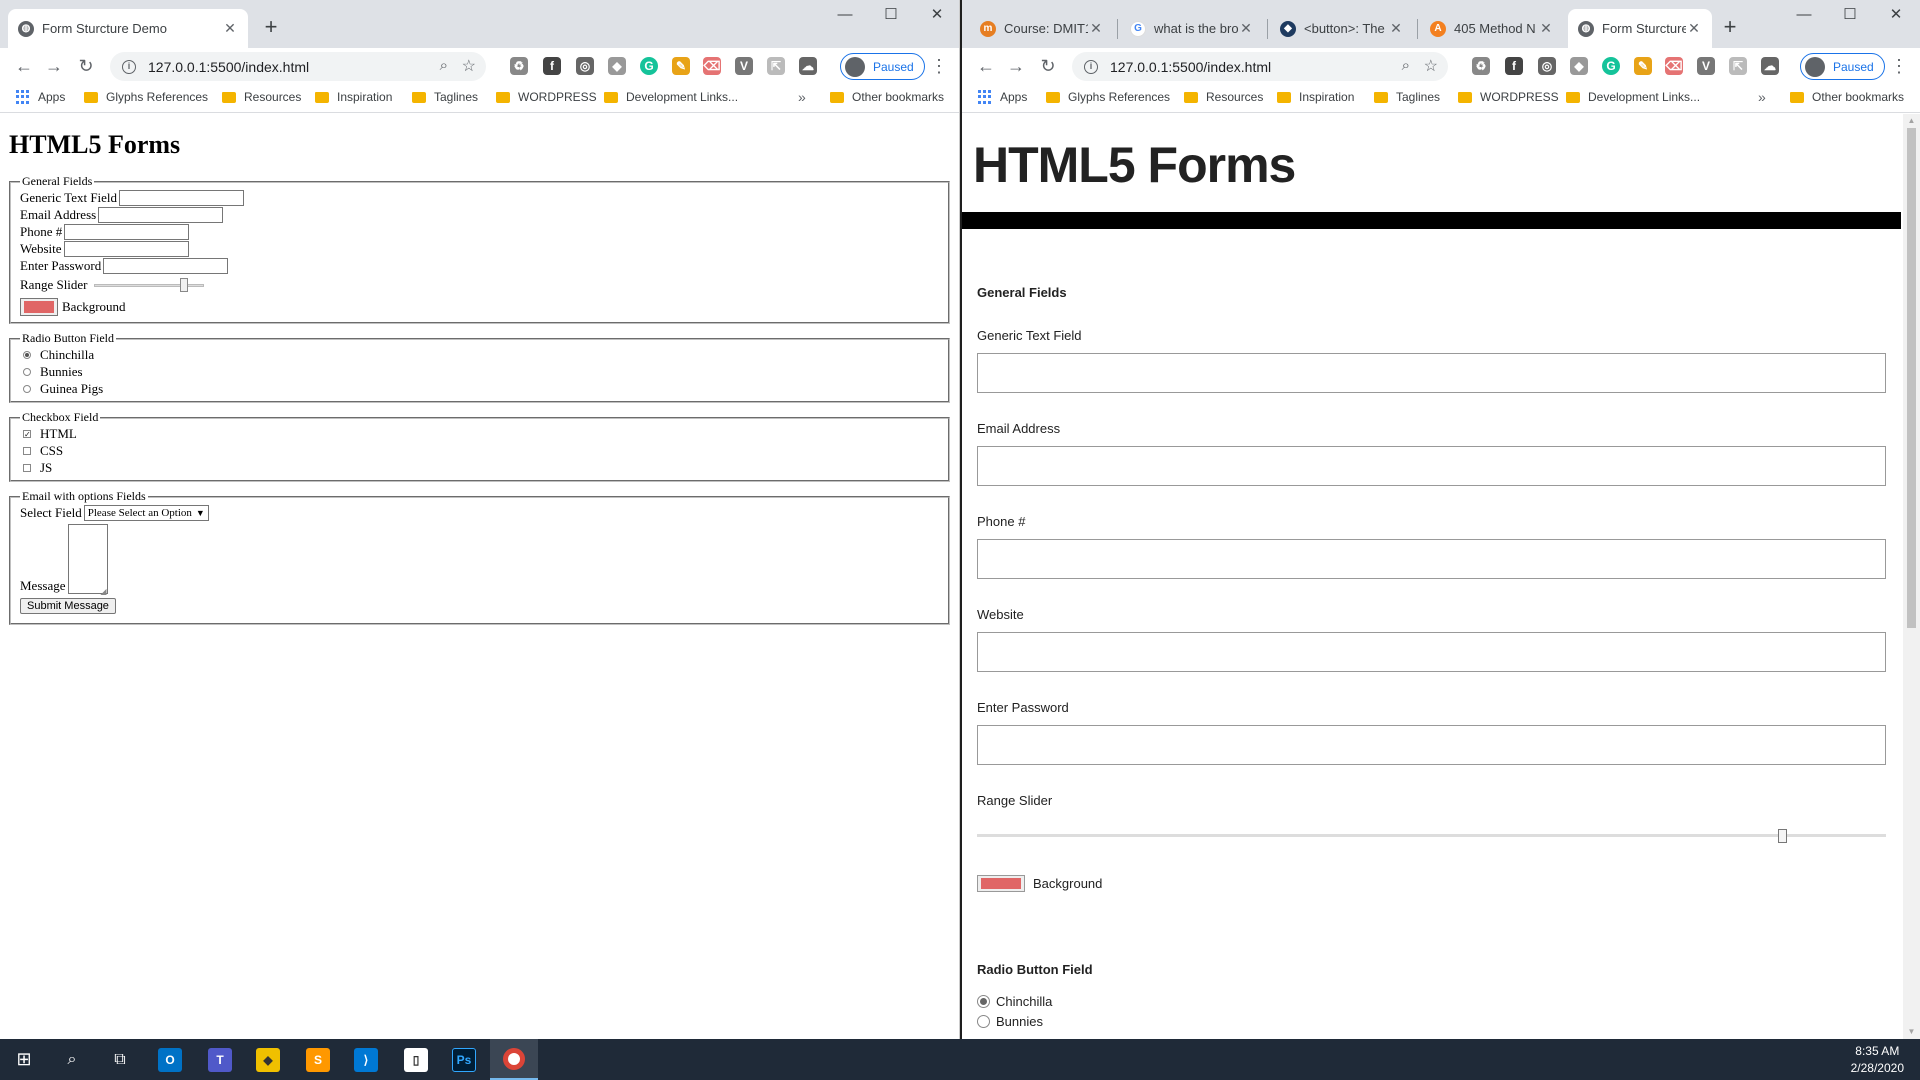  Describe the element at coordinates (128, 28) in the screenshot. I see `tab-form-structure: ◍ Form Sturcture Demo ✕` at that location.